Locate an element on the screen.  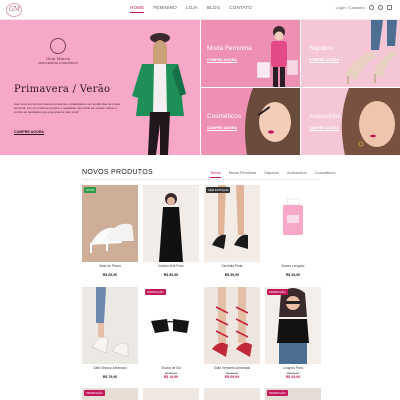
tab-moda-feminina: Moda Feminina is located at coordinates (243, 174).